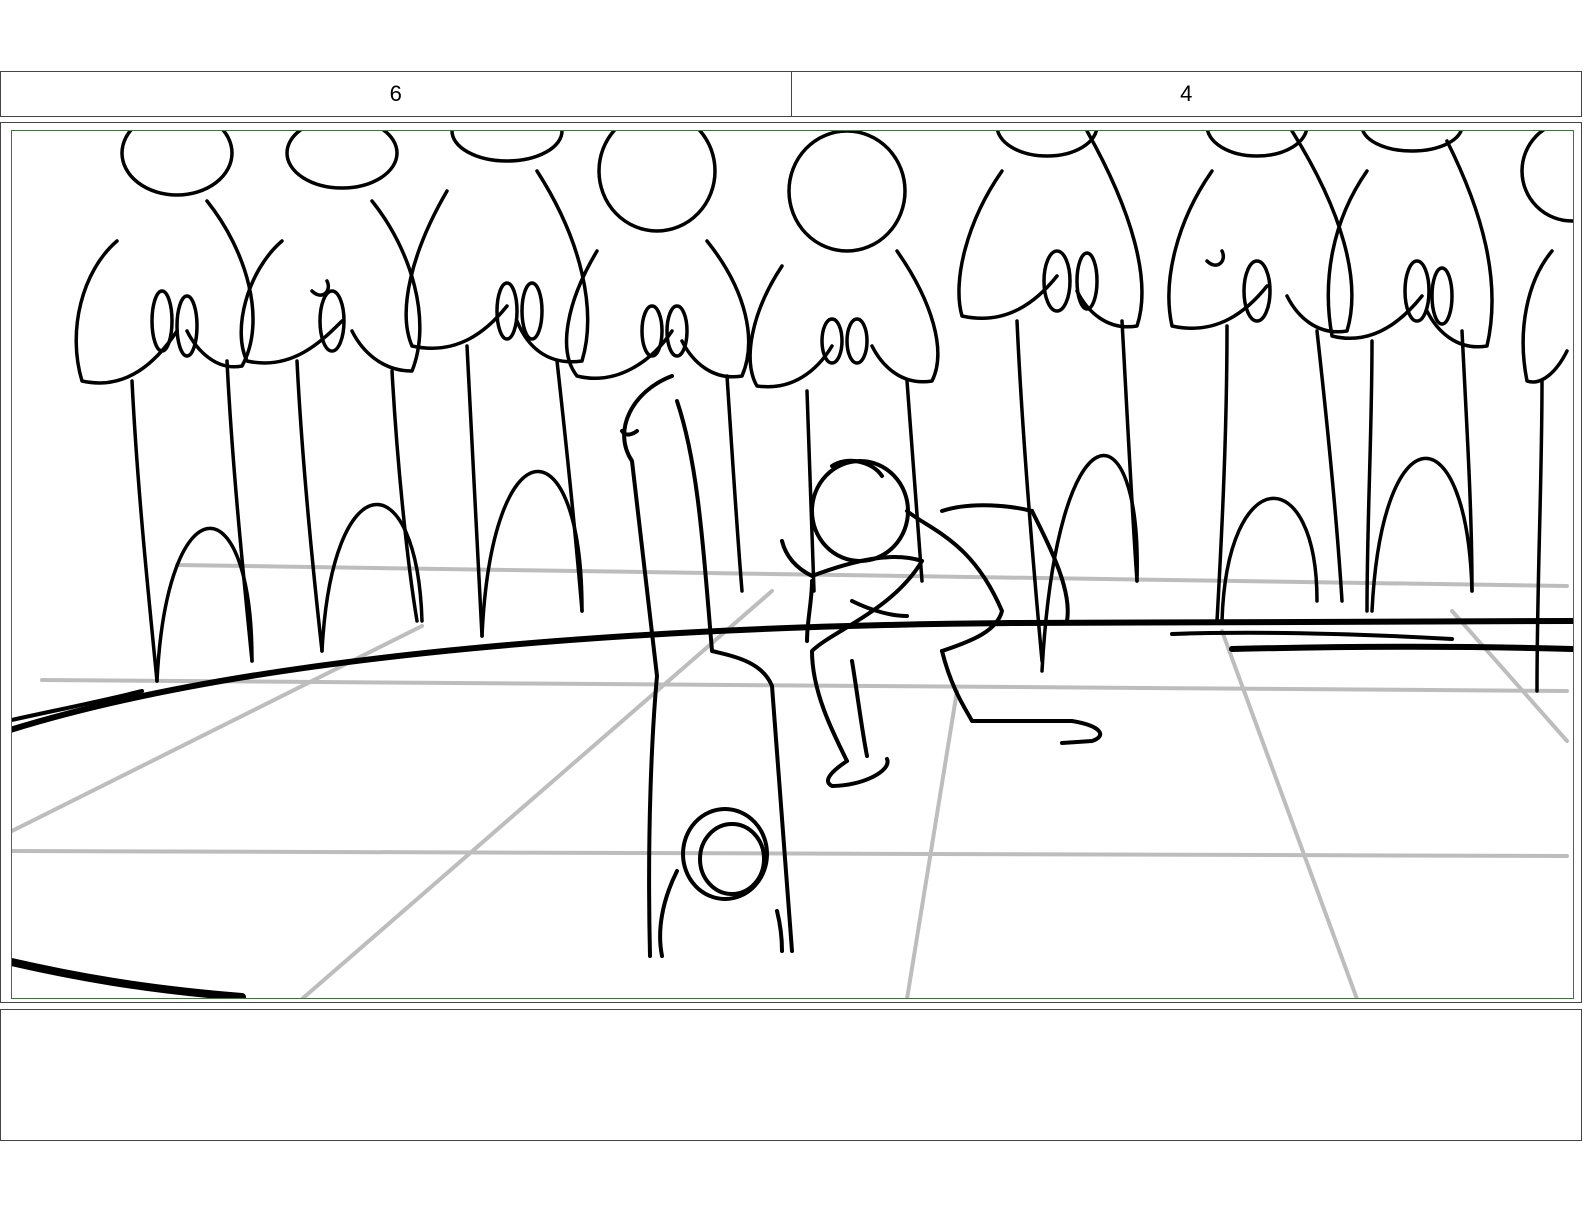 The image size is (1584, 1224). I want to click on panel-number: 4, so click(1186, 94).